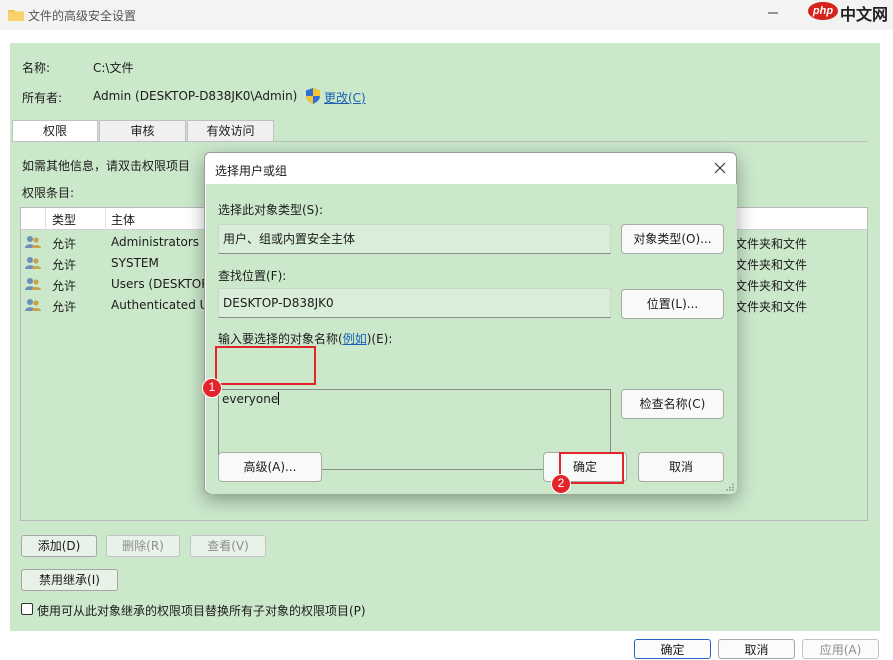 The height and width of the screenshot is (660, 893). What do you see at coordinates (48, 193) in the screenshot?
I see `entries-label: 权限条目:` at bounding box center [48, 193].